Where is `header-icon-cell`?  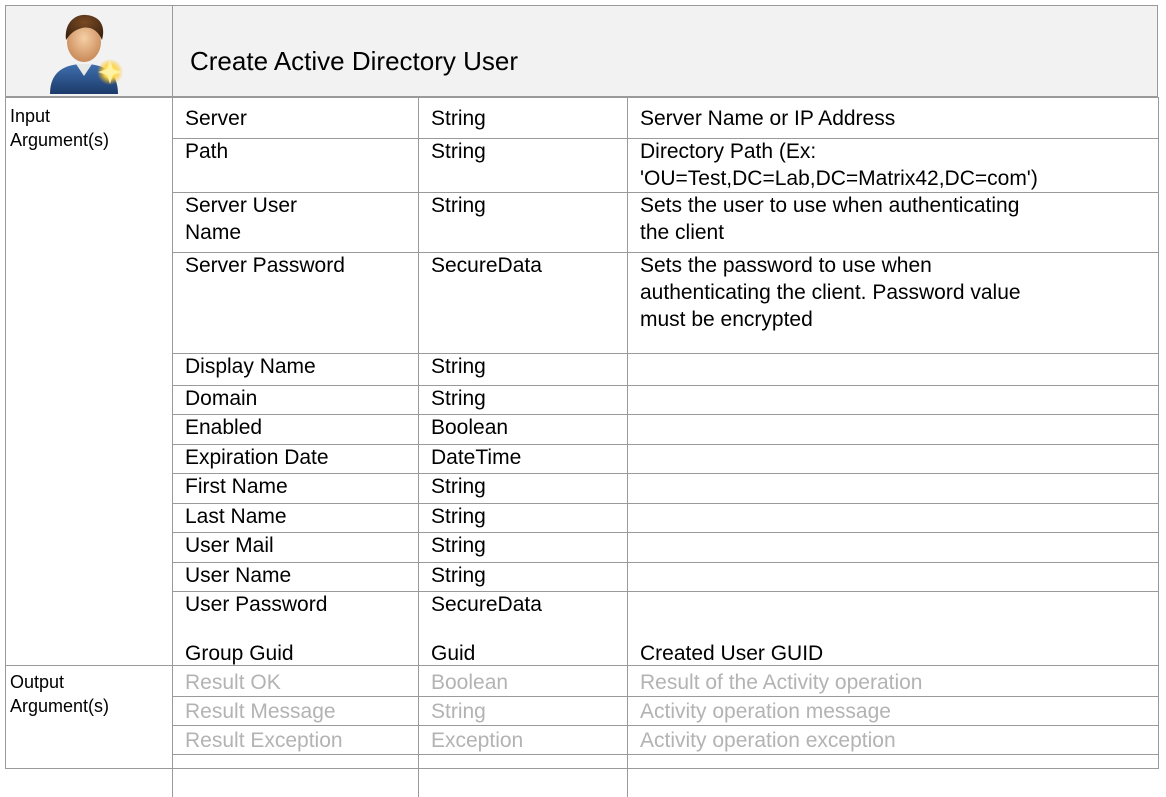 header-icon-cell is located at coordinates (89, 51).